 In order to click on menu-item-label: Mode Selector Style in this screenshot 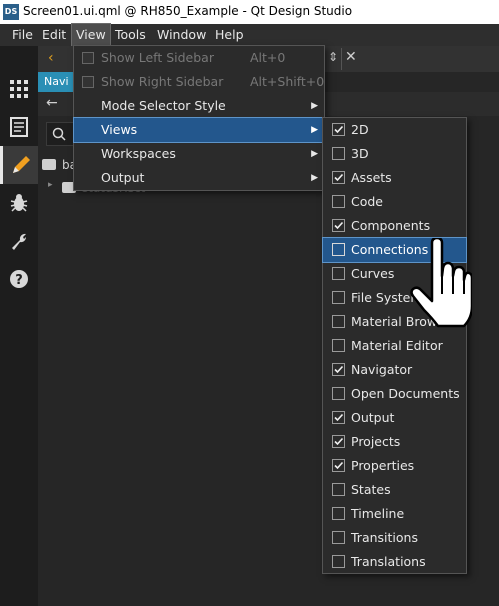, I will do `click(163, 105)`.